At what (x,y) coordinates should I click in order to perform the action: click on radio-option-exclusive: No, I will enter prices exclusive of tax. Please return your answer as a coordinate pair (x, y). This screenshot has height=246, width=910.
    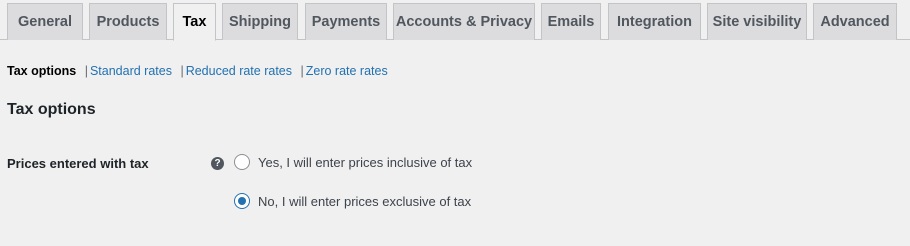
    Looking at the image, I should click on (352, 201).